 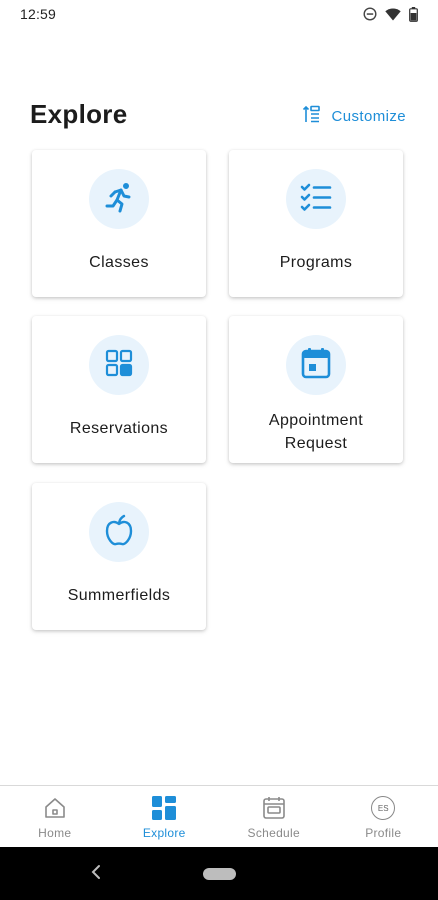 What do you see at coordinates (96, 874) in the screenshot?
I see `back-icon` at bounding box center [96, 874].